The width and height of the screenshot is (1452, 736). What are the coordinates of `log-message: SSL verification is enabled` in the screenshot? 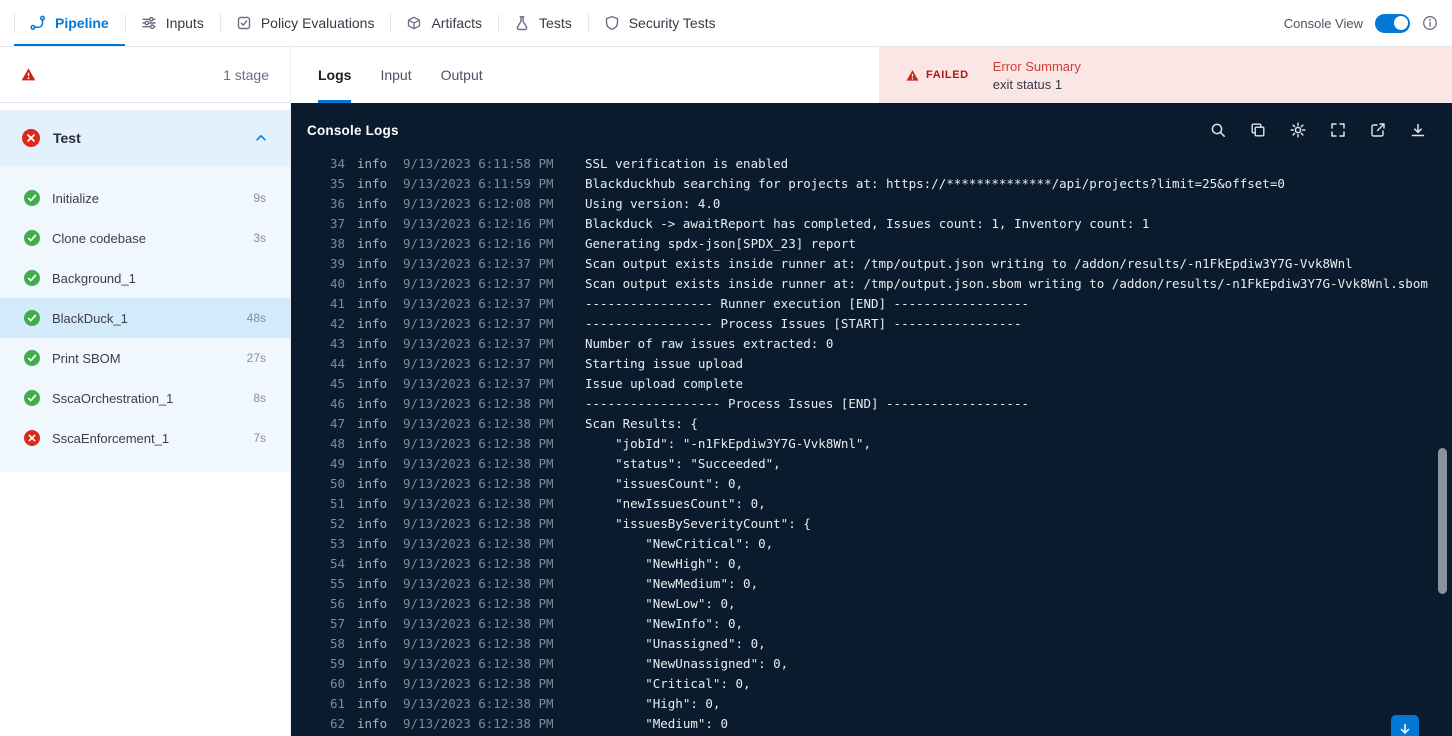 It's located at (687, 164).